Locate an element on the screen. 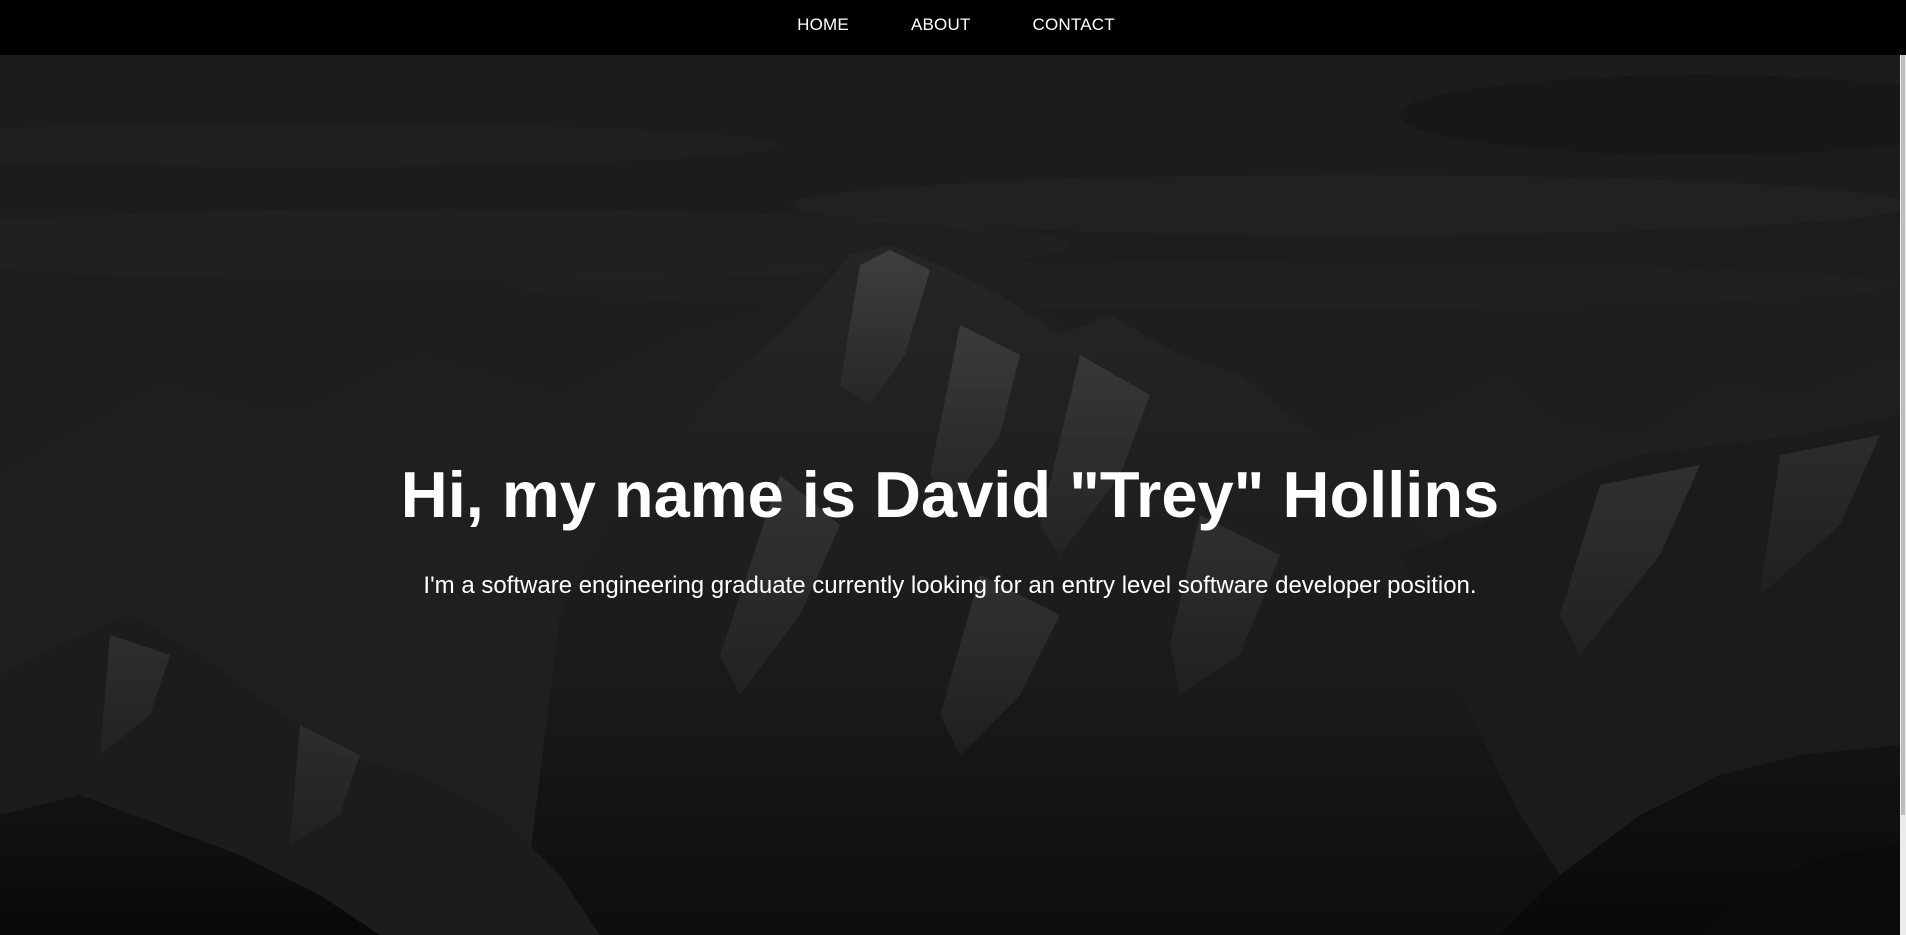 The image size is (1906, 935). nav-item-home: HOME is located at coordinates (823, 25).